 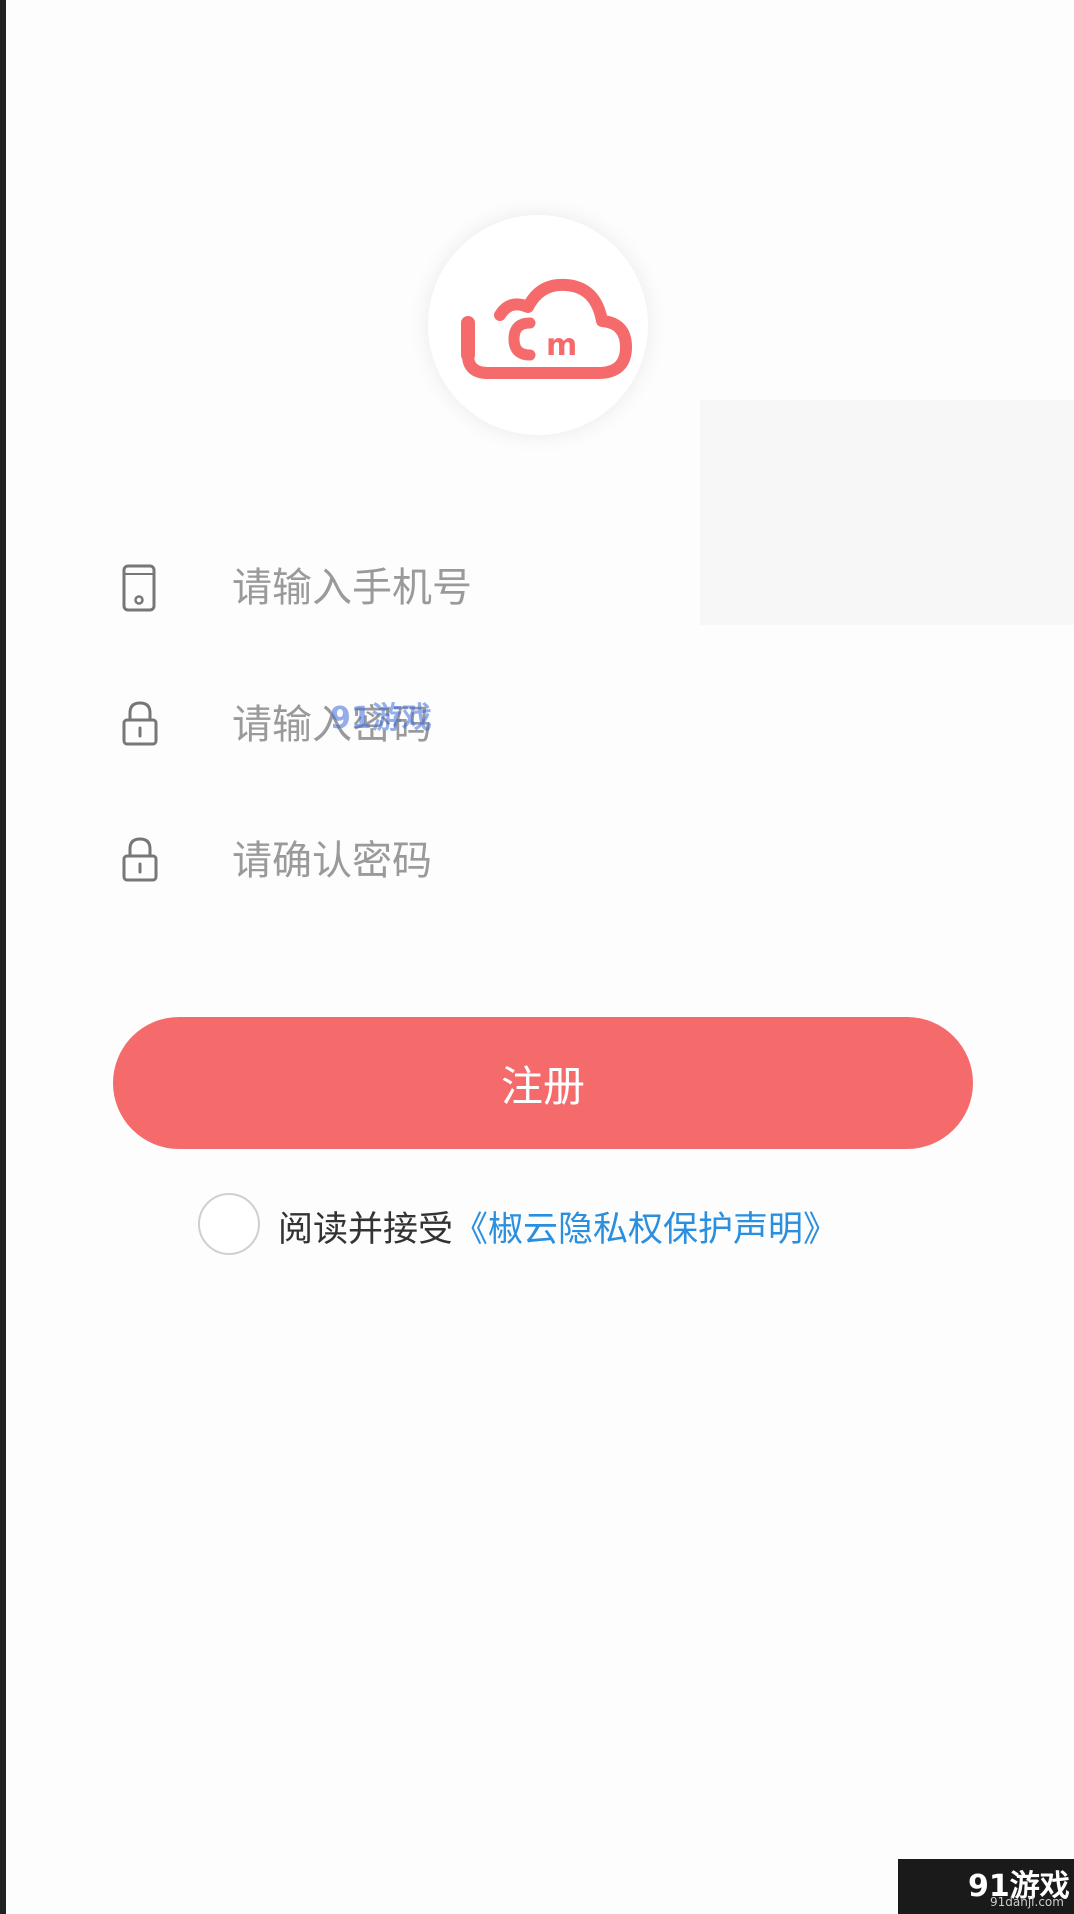 I want to click on password-field-row, so click(x=542, y=725).